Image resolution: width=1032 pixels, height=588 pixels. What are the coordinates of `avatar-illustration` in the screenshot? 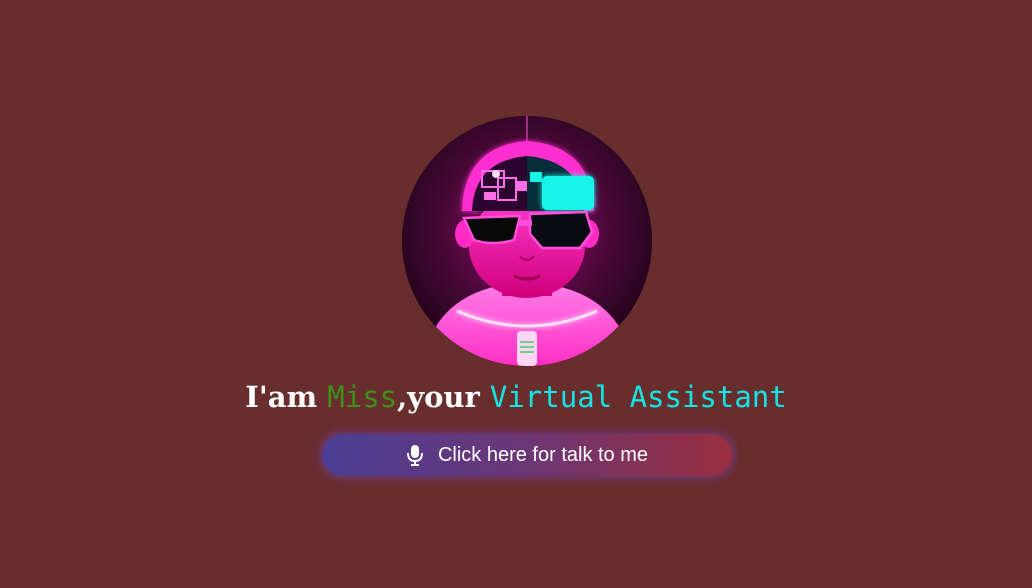 It's located at (527, 241).